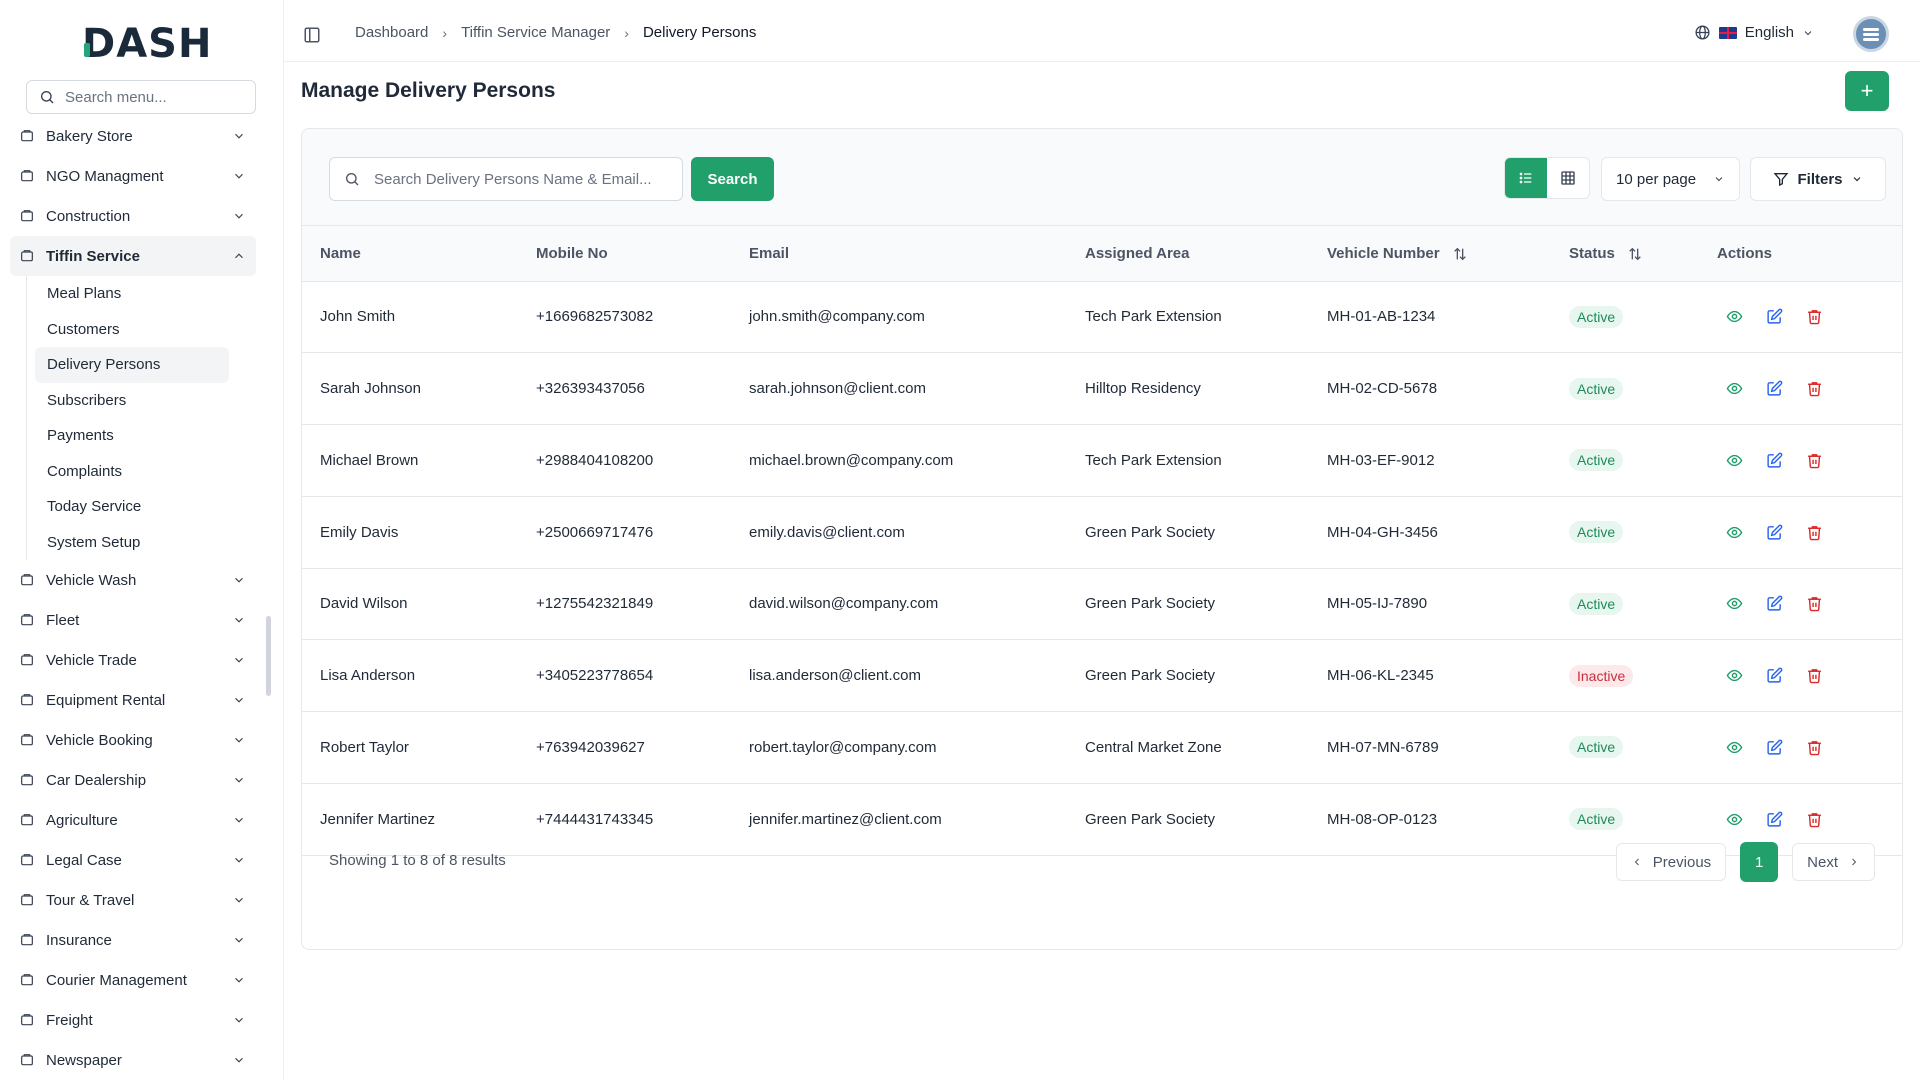 Image resolution: width=1920 pixels, height=1080 pixels. Describe the element at coordinates (837, 389) in the screenshot. I see `cell-email: sarah.johnson@client.com` at that location.